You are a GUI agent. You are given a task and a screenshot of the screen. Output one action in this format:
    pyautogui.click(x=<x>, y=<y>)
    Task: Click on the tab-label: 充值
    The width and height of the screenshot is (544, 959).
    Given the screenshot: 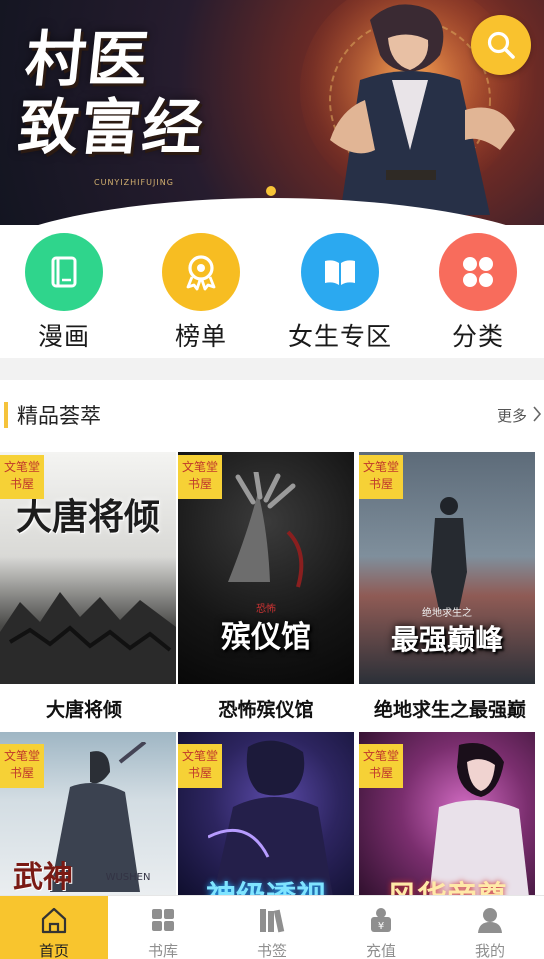 What is the action you would take?
    pyautogui.click(x=380, y=950)
    